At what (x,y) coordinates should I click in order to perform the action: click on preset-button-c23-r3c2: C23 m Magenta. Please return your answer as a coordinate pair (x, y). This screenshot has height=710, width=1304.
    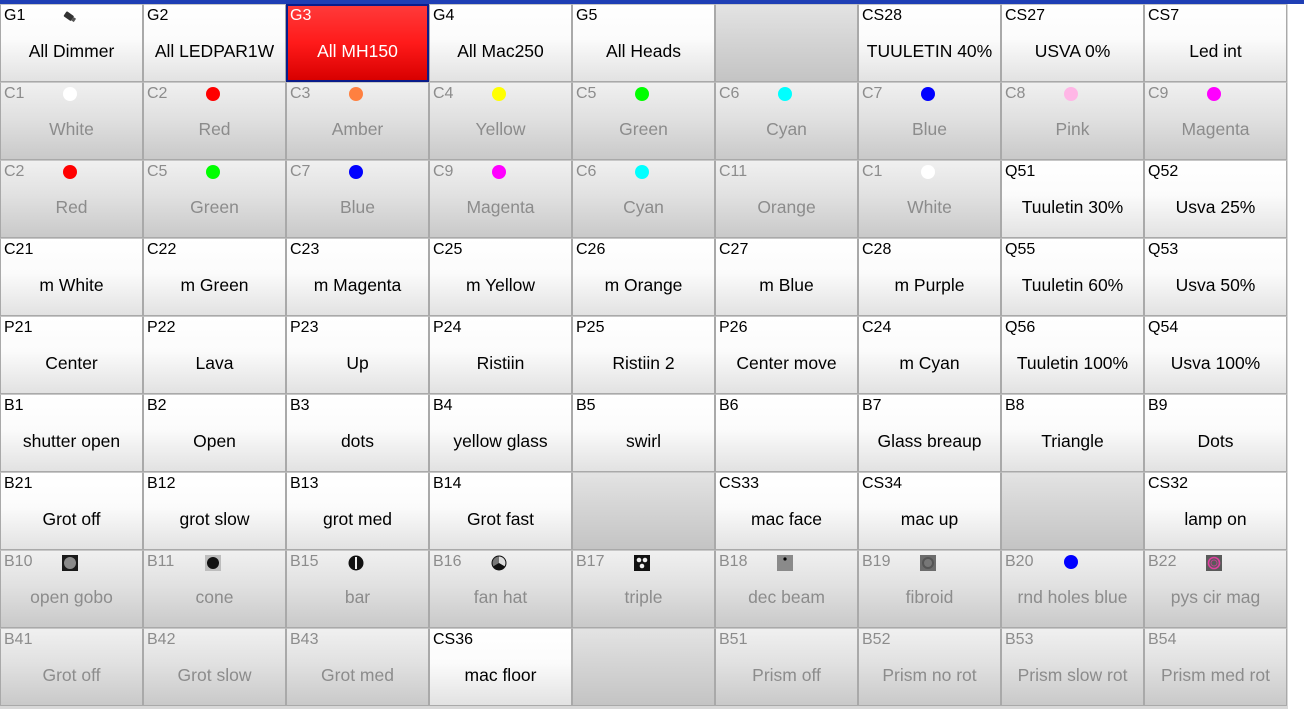
    Looking at the image, I should click on (357, 277).